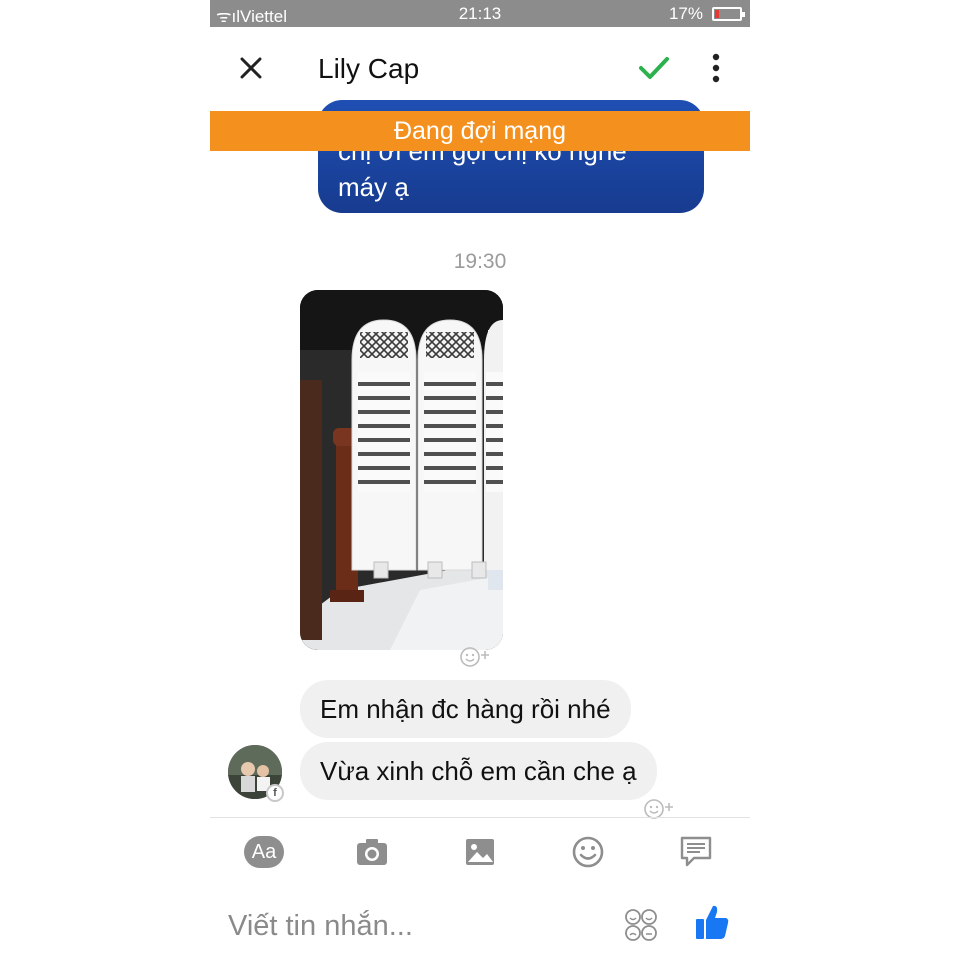 This screenshot has width=960, height=960. I want to click on message-input, so click(418, 926).